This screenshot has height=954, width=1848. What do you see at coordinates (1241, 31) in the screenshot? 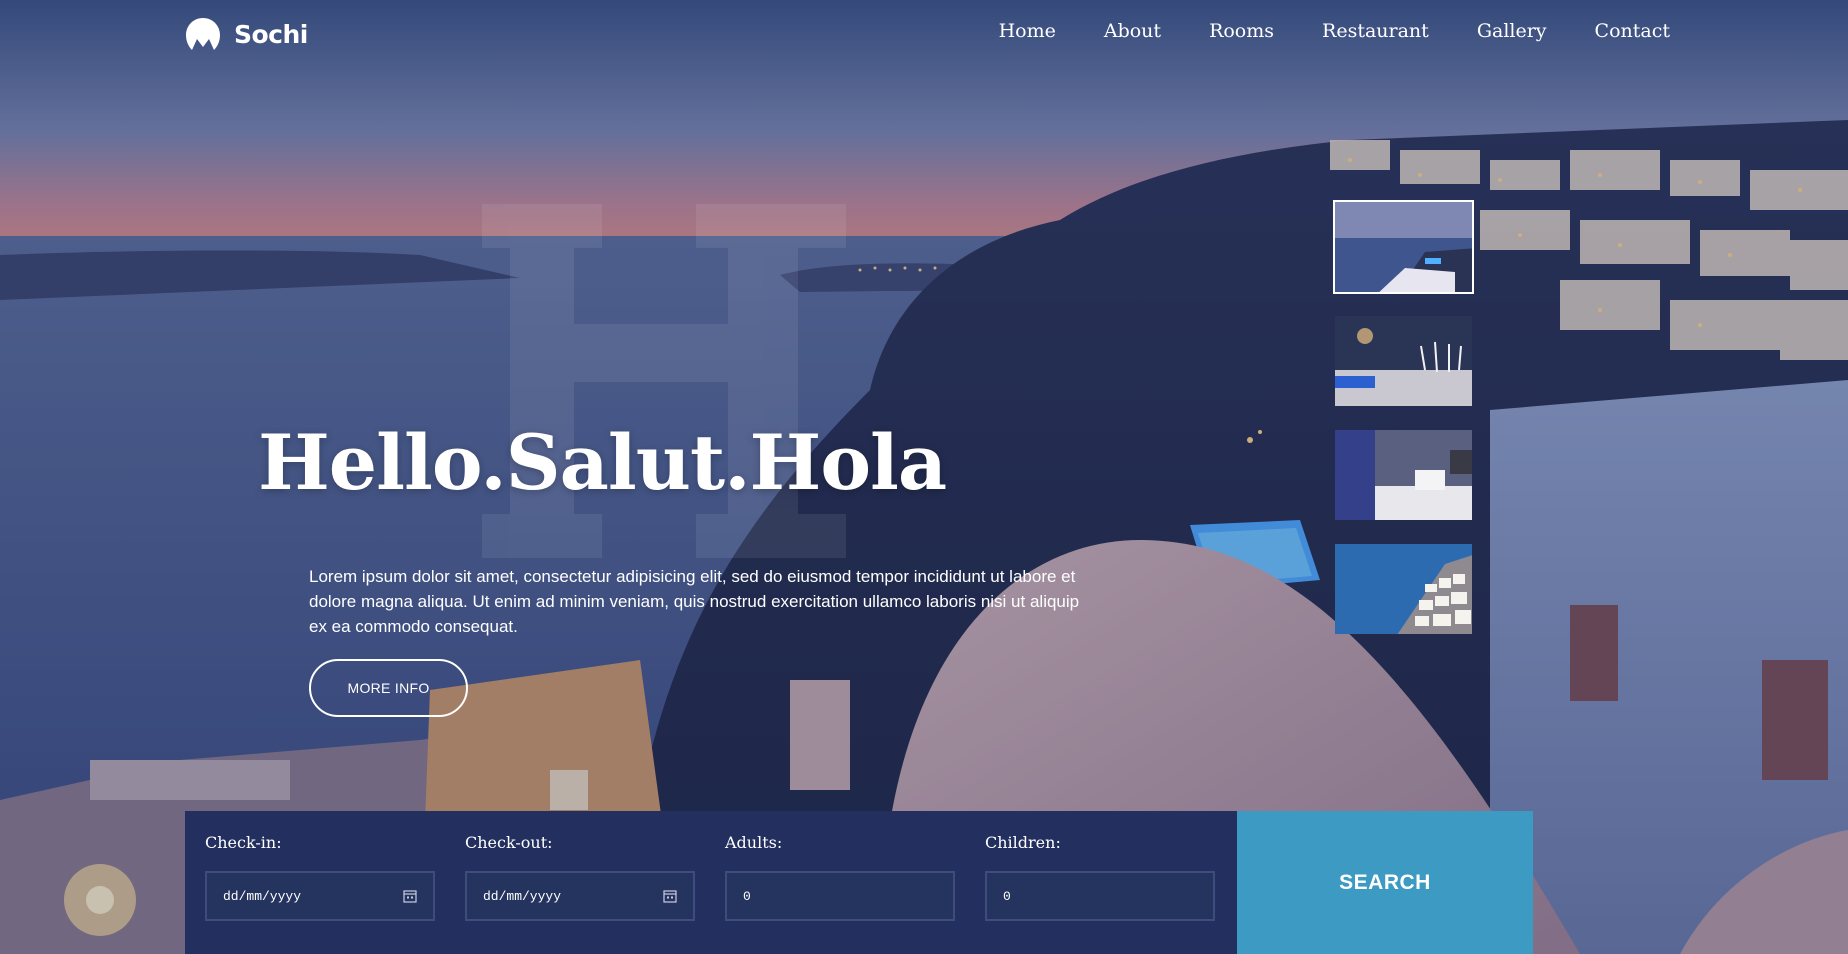
I see `nav-item-rooms: Rooms` at bounding box center [1241, 31].